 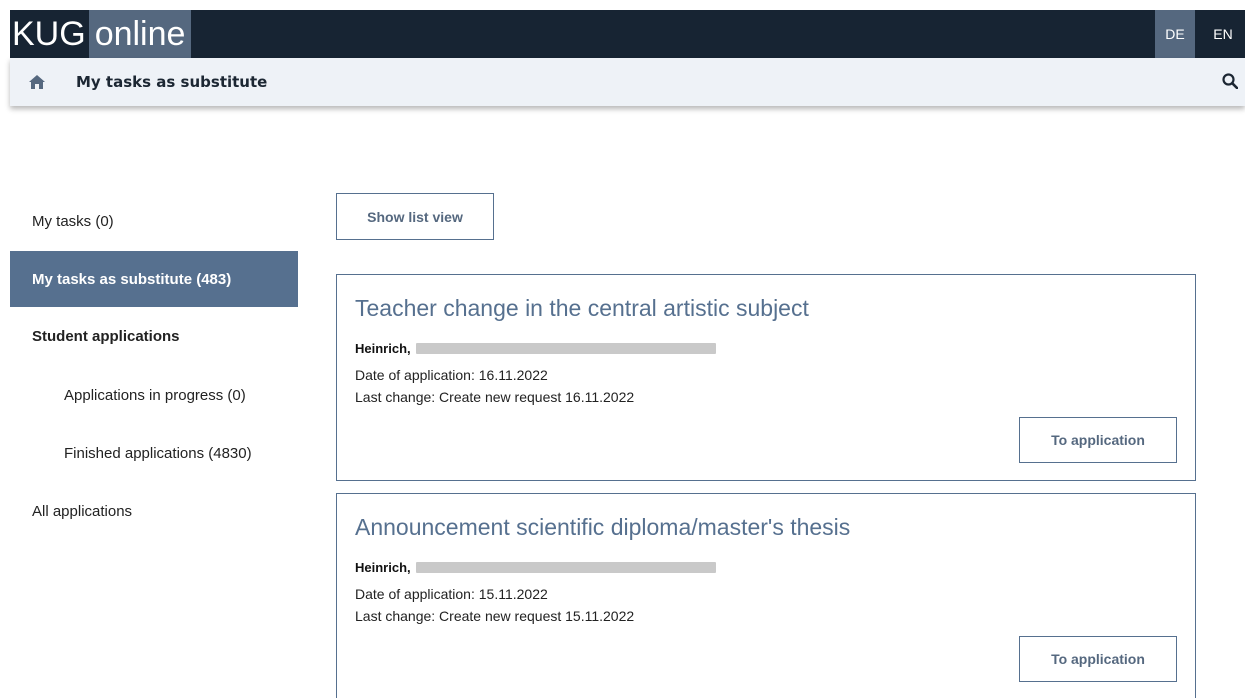 I want to click on sidebar-item-all-applications: All applications, so click(x=154, y=511).